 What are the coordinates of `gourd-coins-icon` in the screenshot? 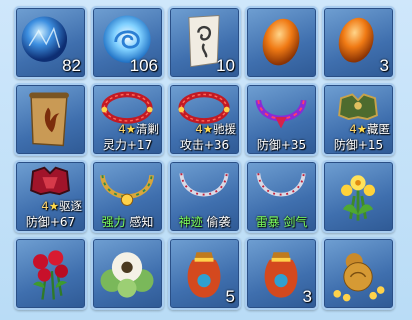 It's located at (359, 277).